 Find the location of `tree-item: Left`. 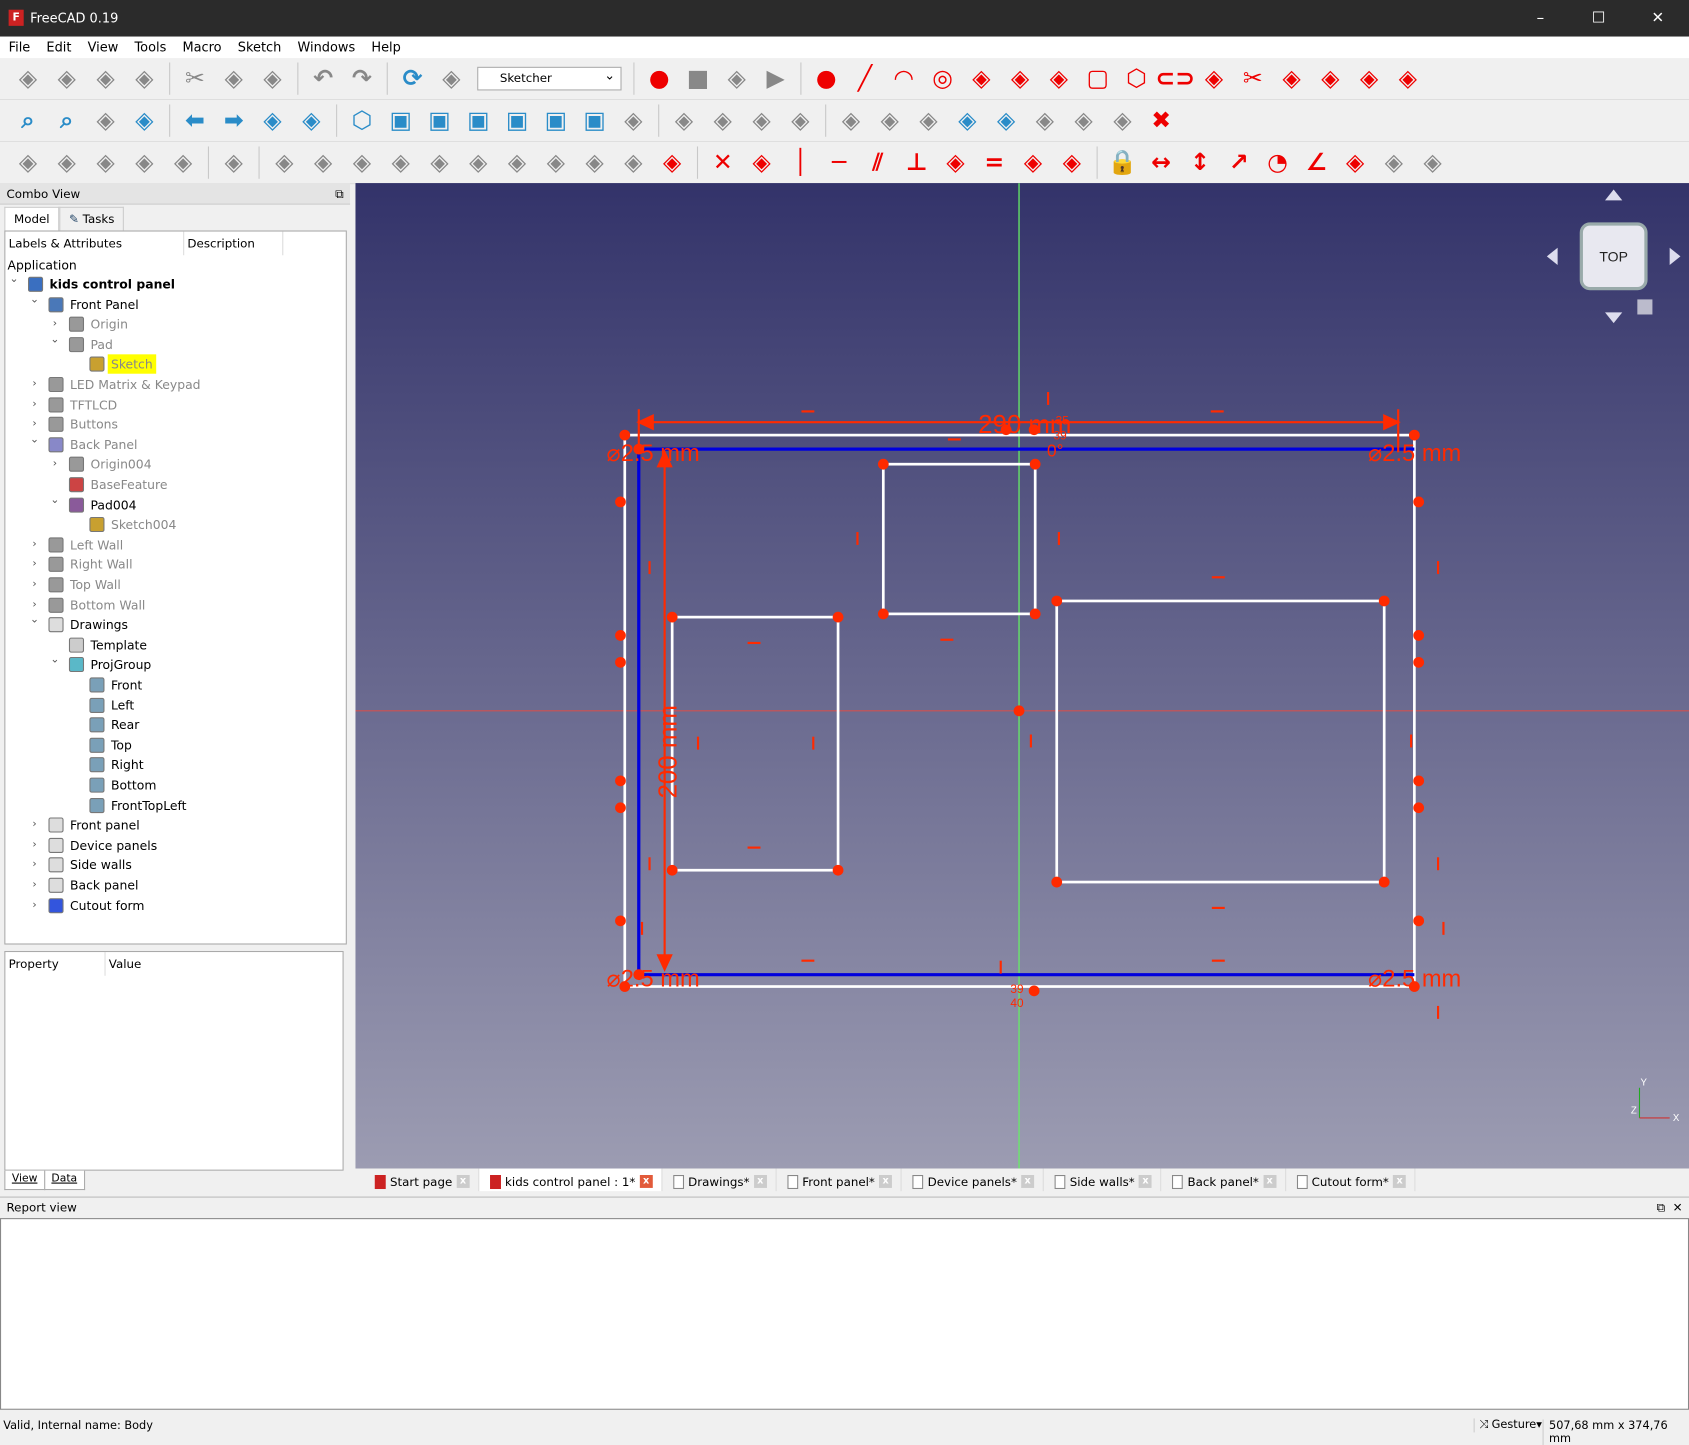

tree-item: Left is located at coordinates (172, 704).